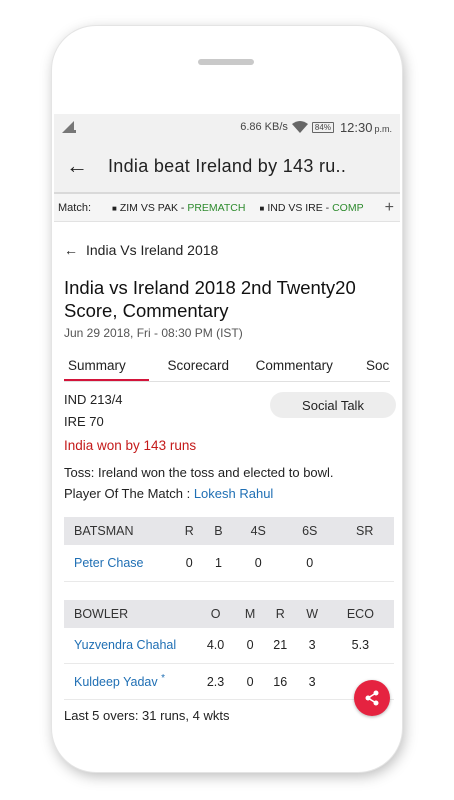  Describe the element at coordinates (322, 127) in the screenshot. I see `battery-icon: 84%` at that location.